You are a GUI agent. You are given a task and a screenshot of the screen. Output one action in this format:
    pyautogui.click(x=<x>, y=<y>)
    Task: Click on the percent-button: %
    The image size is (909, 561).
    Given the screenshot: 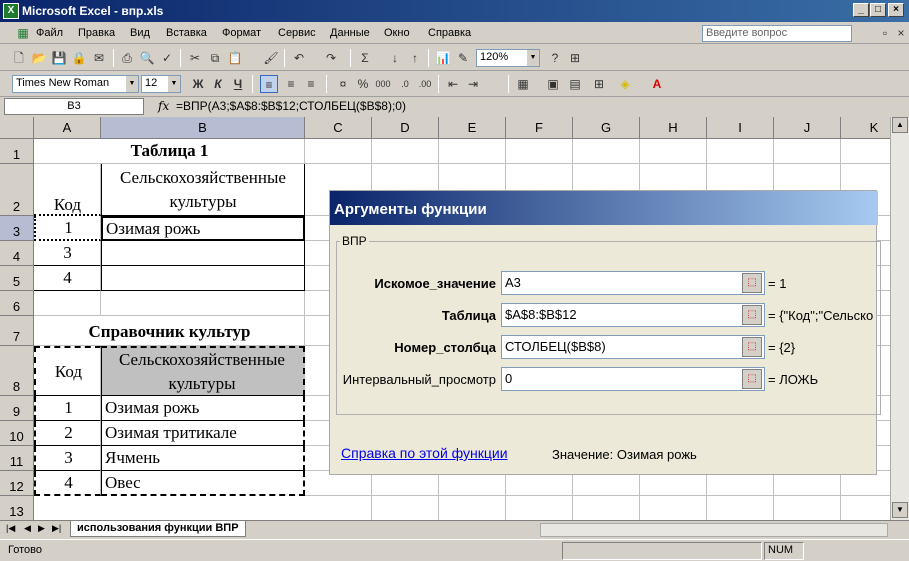 What is the action you would take?
    pyautogui.click(x=363, y=84)
    